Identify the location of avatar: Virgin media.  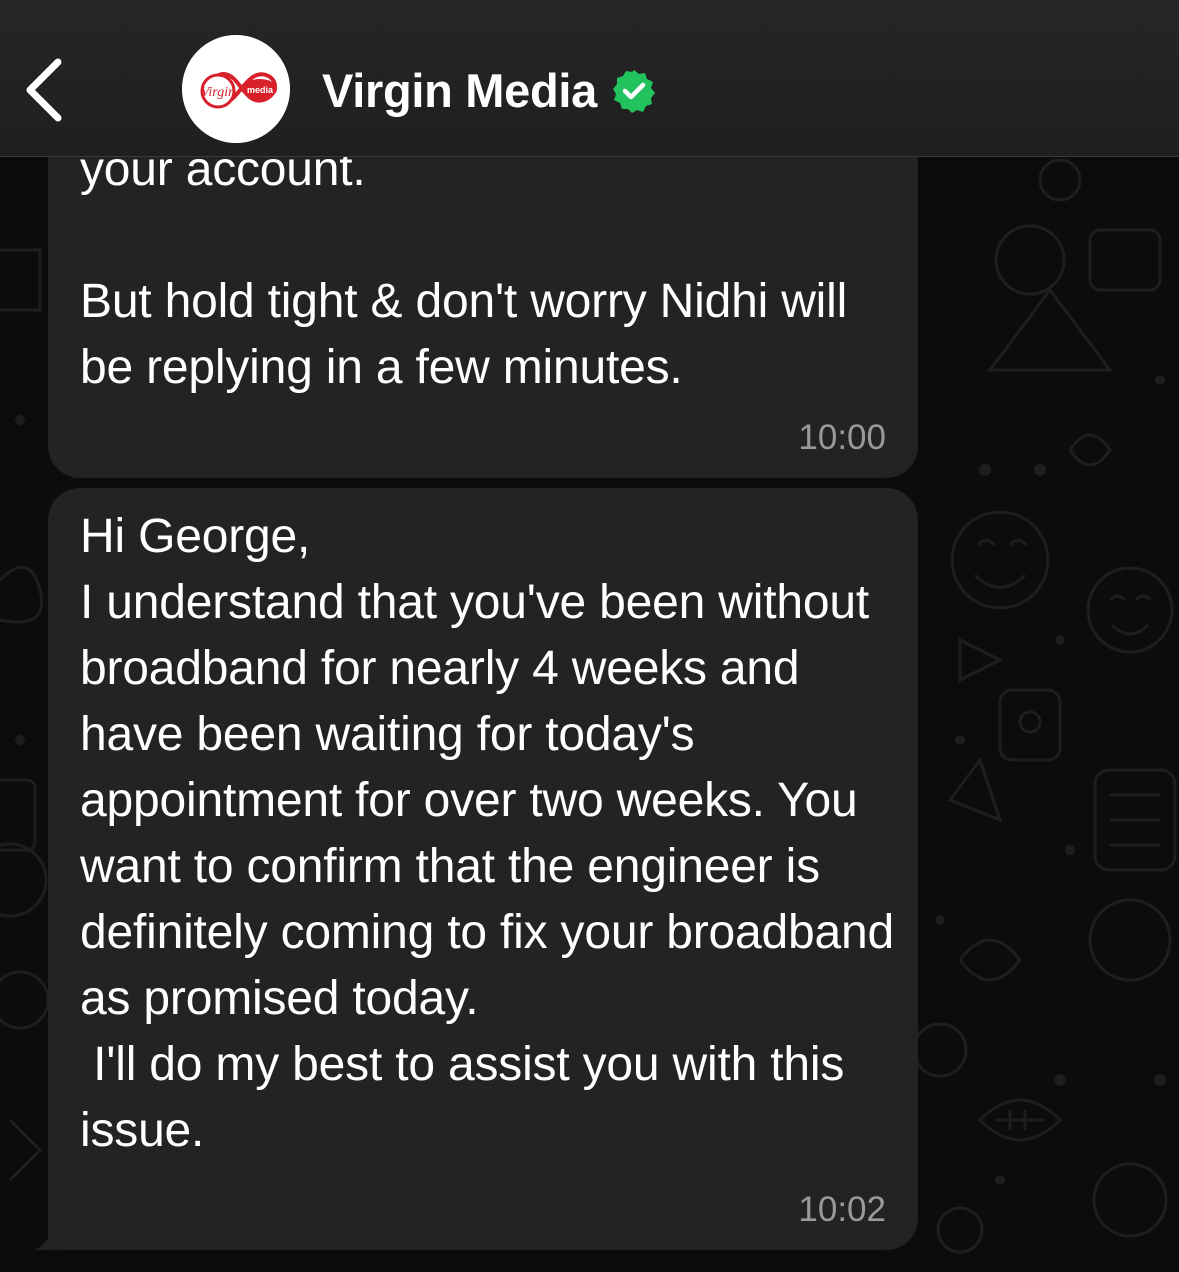
(236, 89).